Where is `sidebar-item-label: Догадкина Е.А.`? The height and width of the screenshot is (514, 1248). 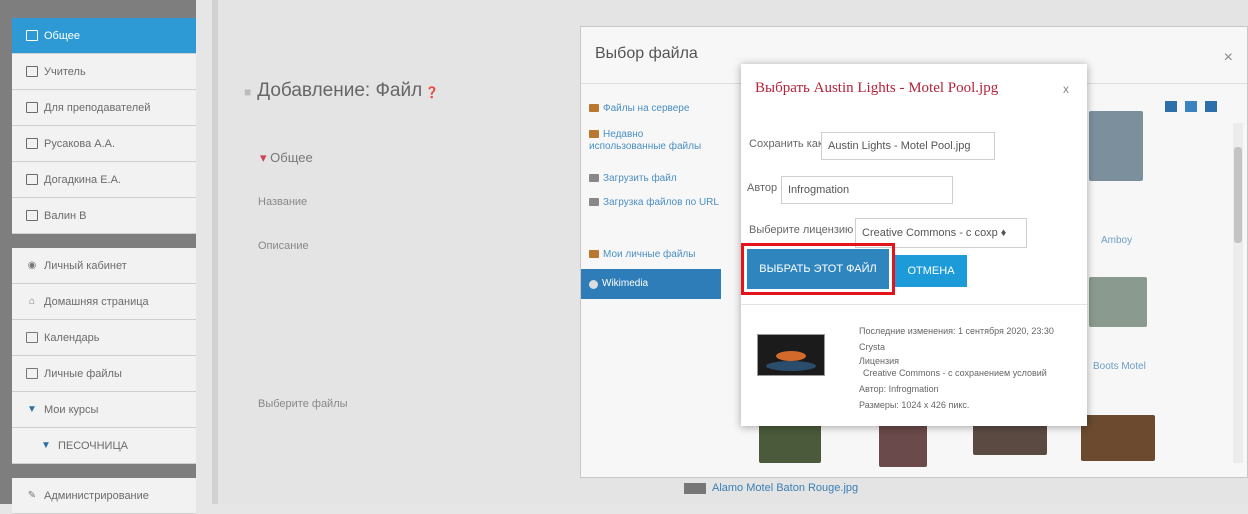
sidebar-item-label: Догадкина Е.А. is located at coordinates (82, 179).